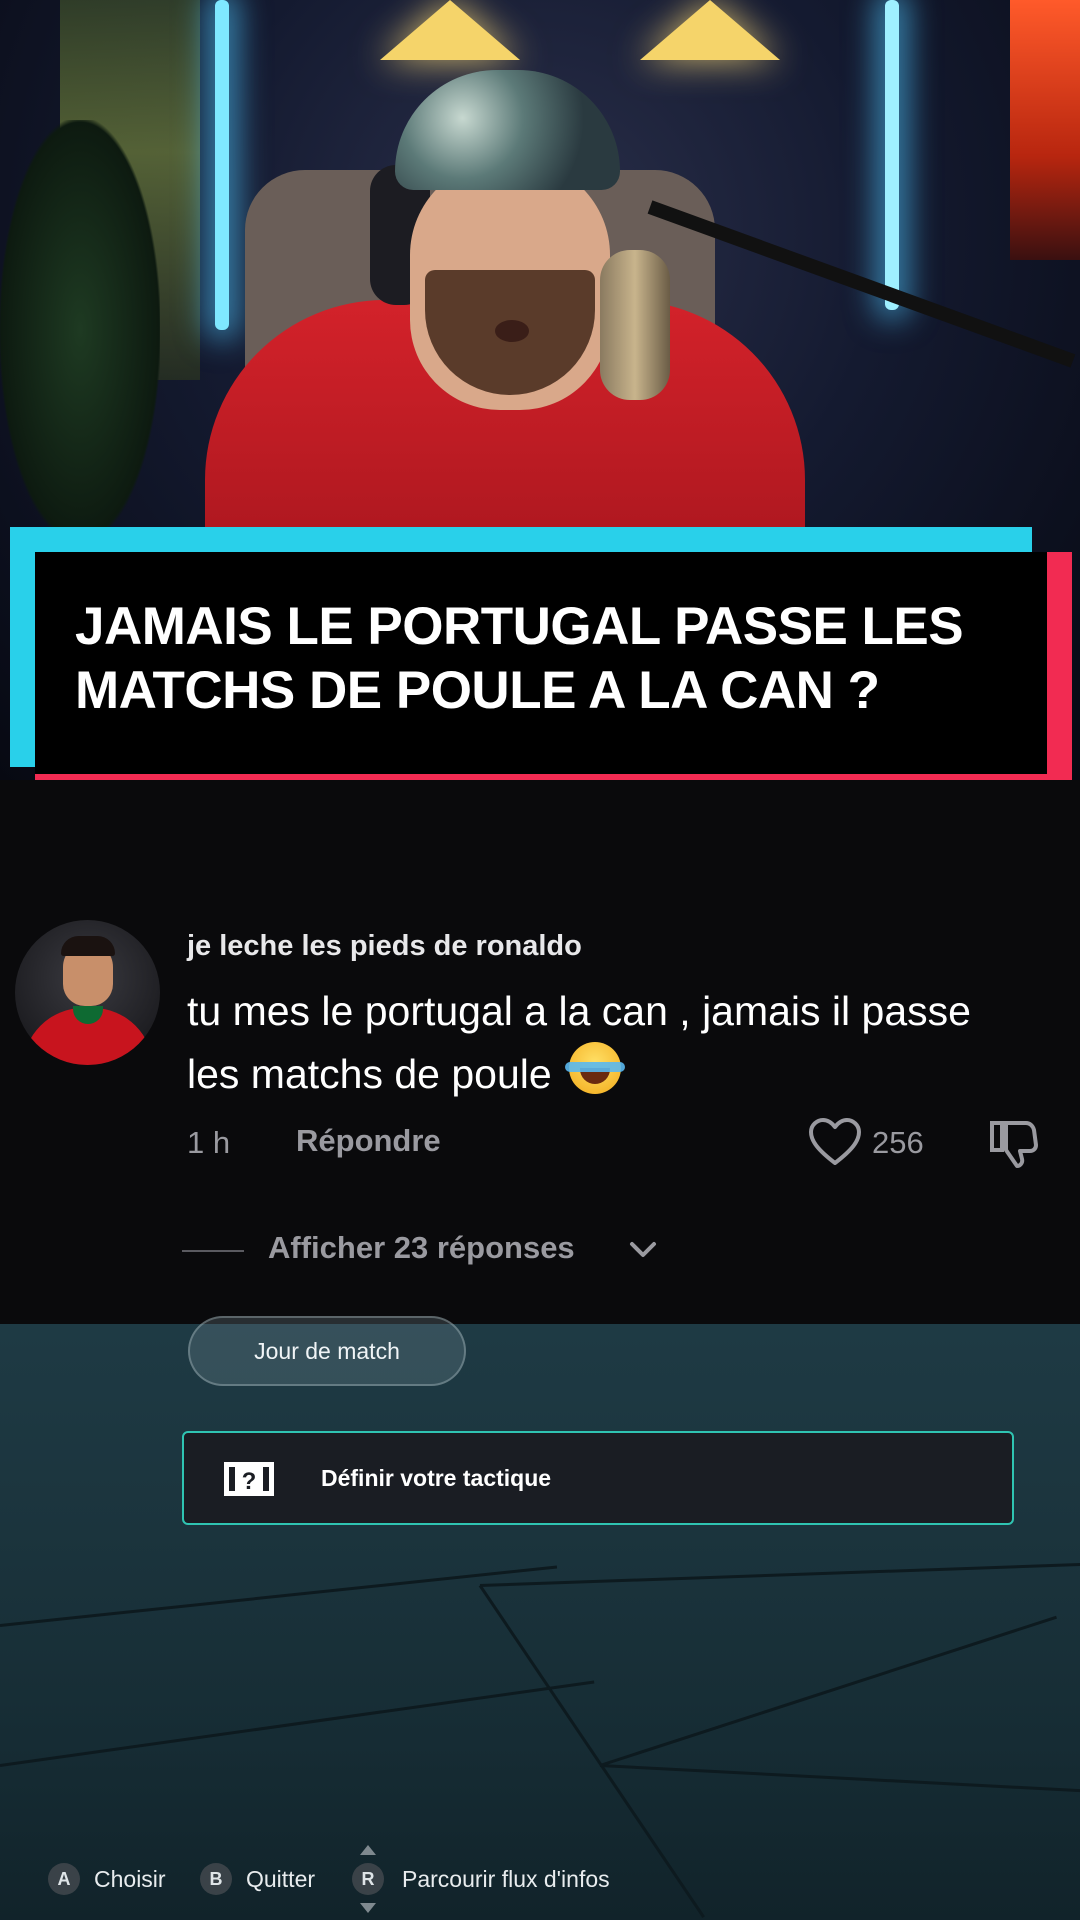 Image resolution: width=1080 pixels, height=1920 pixels. Describe the element at coordinates (222, 165) in the screenshot. I see `neon-light-left` at that location.